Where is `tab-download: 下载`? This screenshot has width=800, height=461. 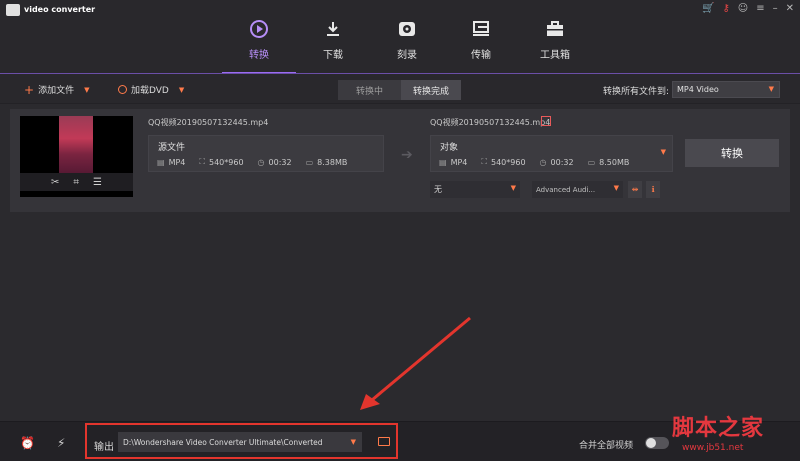
tab-download: 下载 is located at coordinates (333, 44).